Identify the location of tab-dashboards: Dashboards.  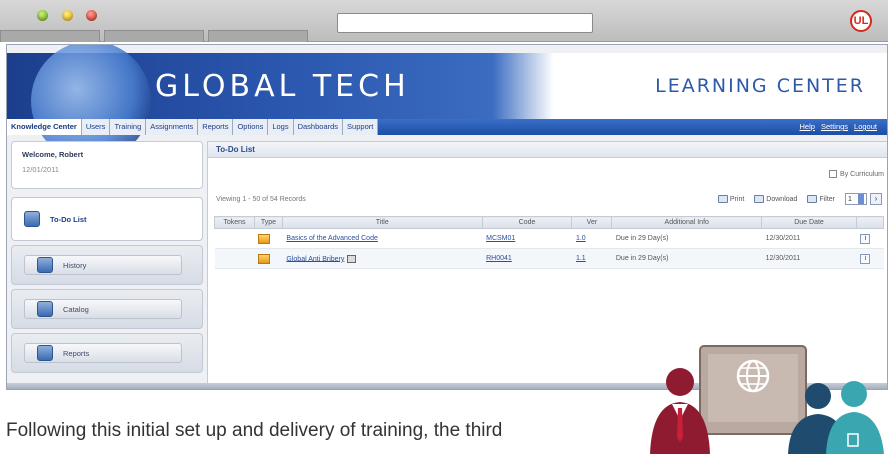
(318, 127).